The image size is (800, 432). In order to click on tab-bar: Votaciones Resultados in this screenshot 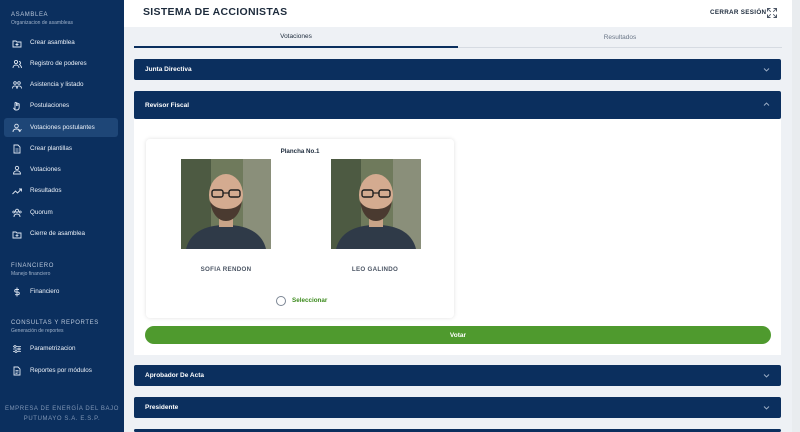, I will do `click(458, 37)`.